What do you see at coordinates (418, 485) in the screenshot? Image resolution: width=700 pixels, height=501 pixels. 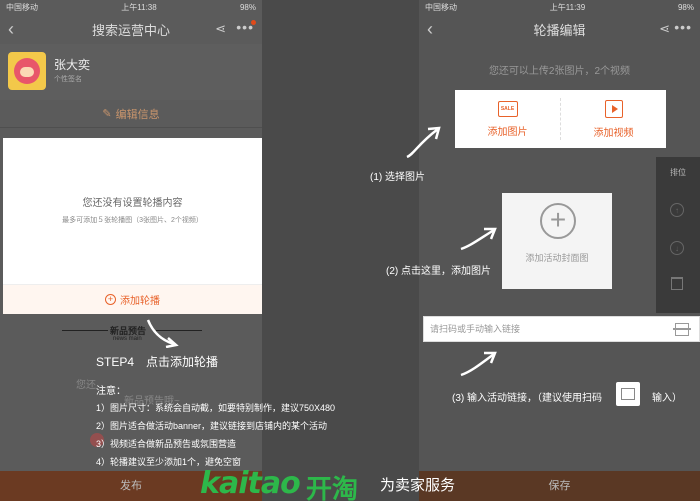 I see `tagline: 为卖家服务` at bounding box center [418, 485].